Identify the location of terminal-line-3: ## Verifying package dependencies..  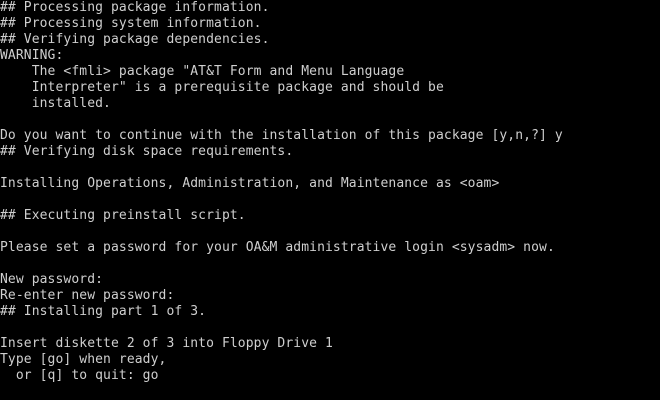
(135, 39).